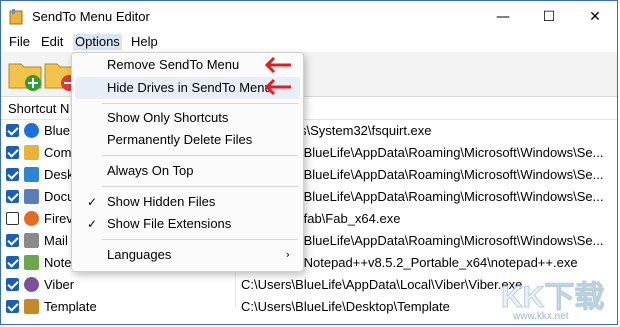 The width and height of the screenshot is (620, 327). What do you see at coordinates (173, 64) in the screenshot?
I see `menu-item-label: Remove SendTo Menu` at bounding box center [173, 64].